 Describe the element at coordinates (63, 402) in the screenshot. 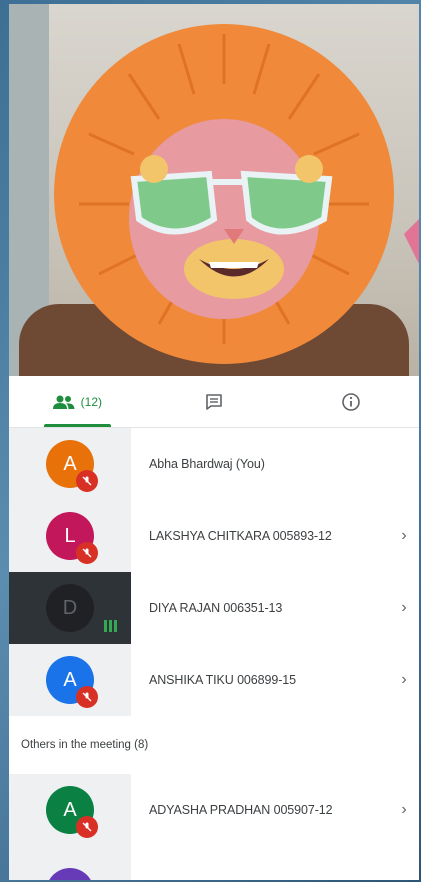

I see `people-icon` at that location.